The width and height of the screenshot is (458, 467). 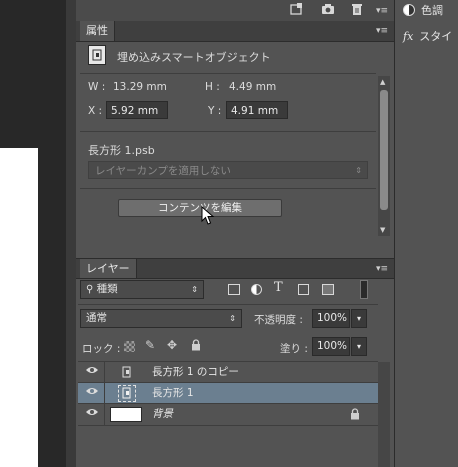 I want to click on smart-object-filter-icon, so click(x=328, y=289).